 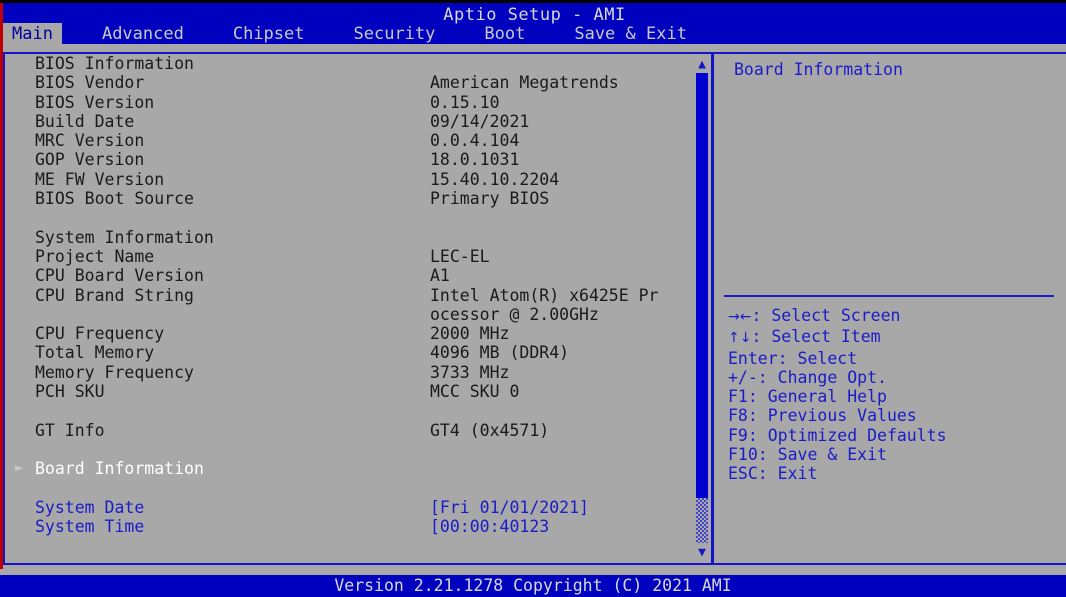 I want to click on setting-label: ME FW Version, so click(x=100, y=179).